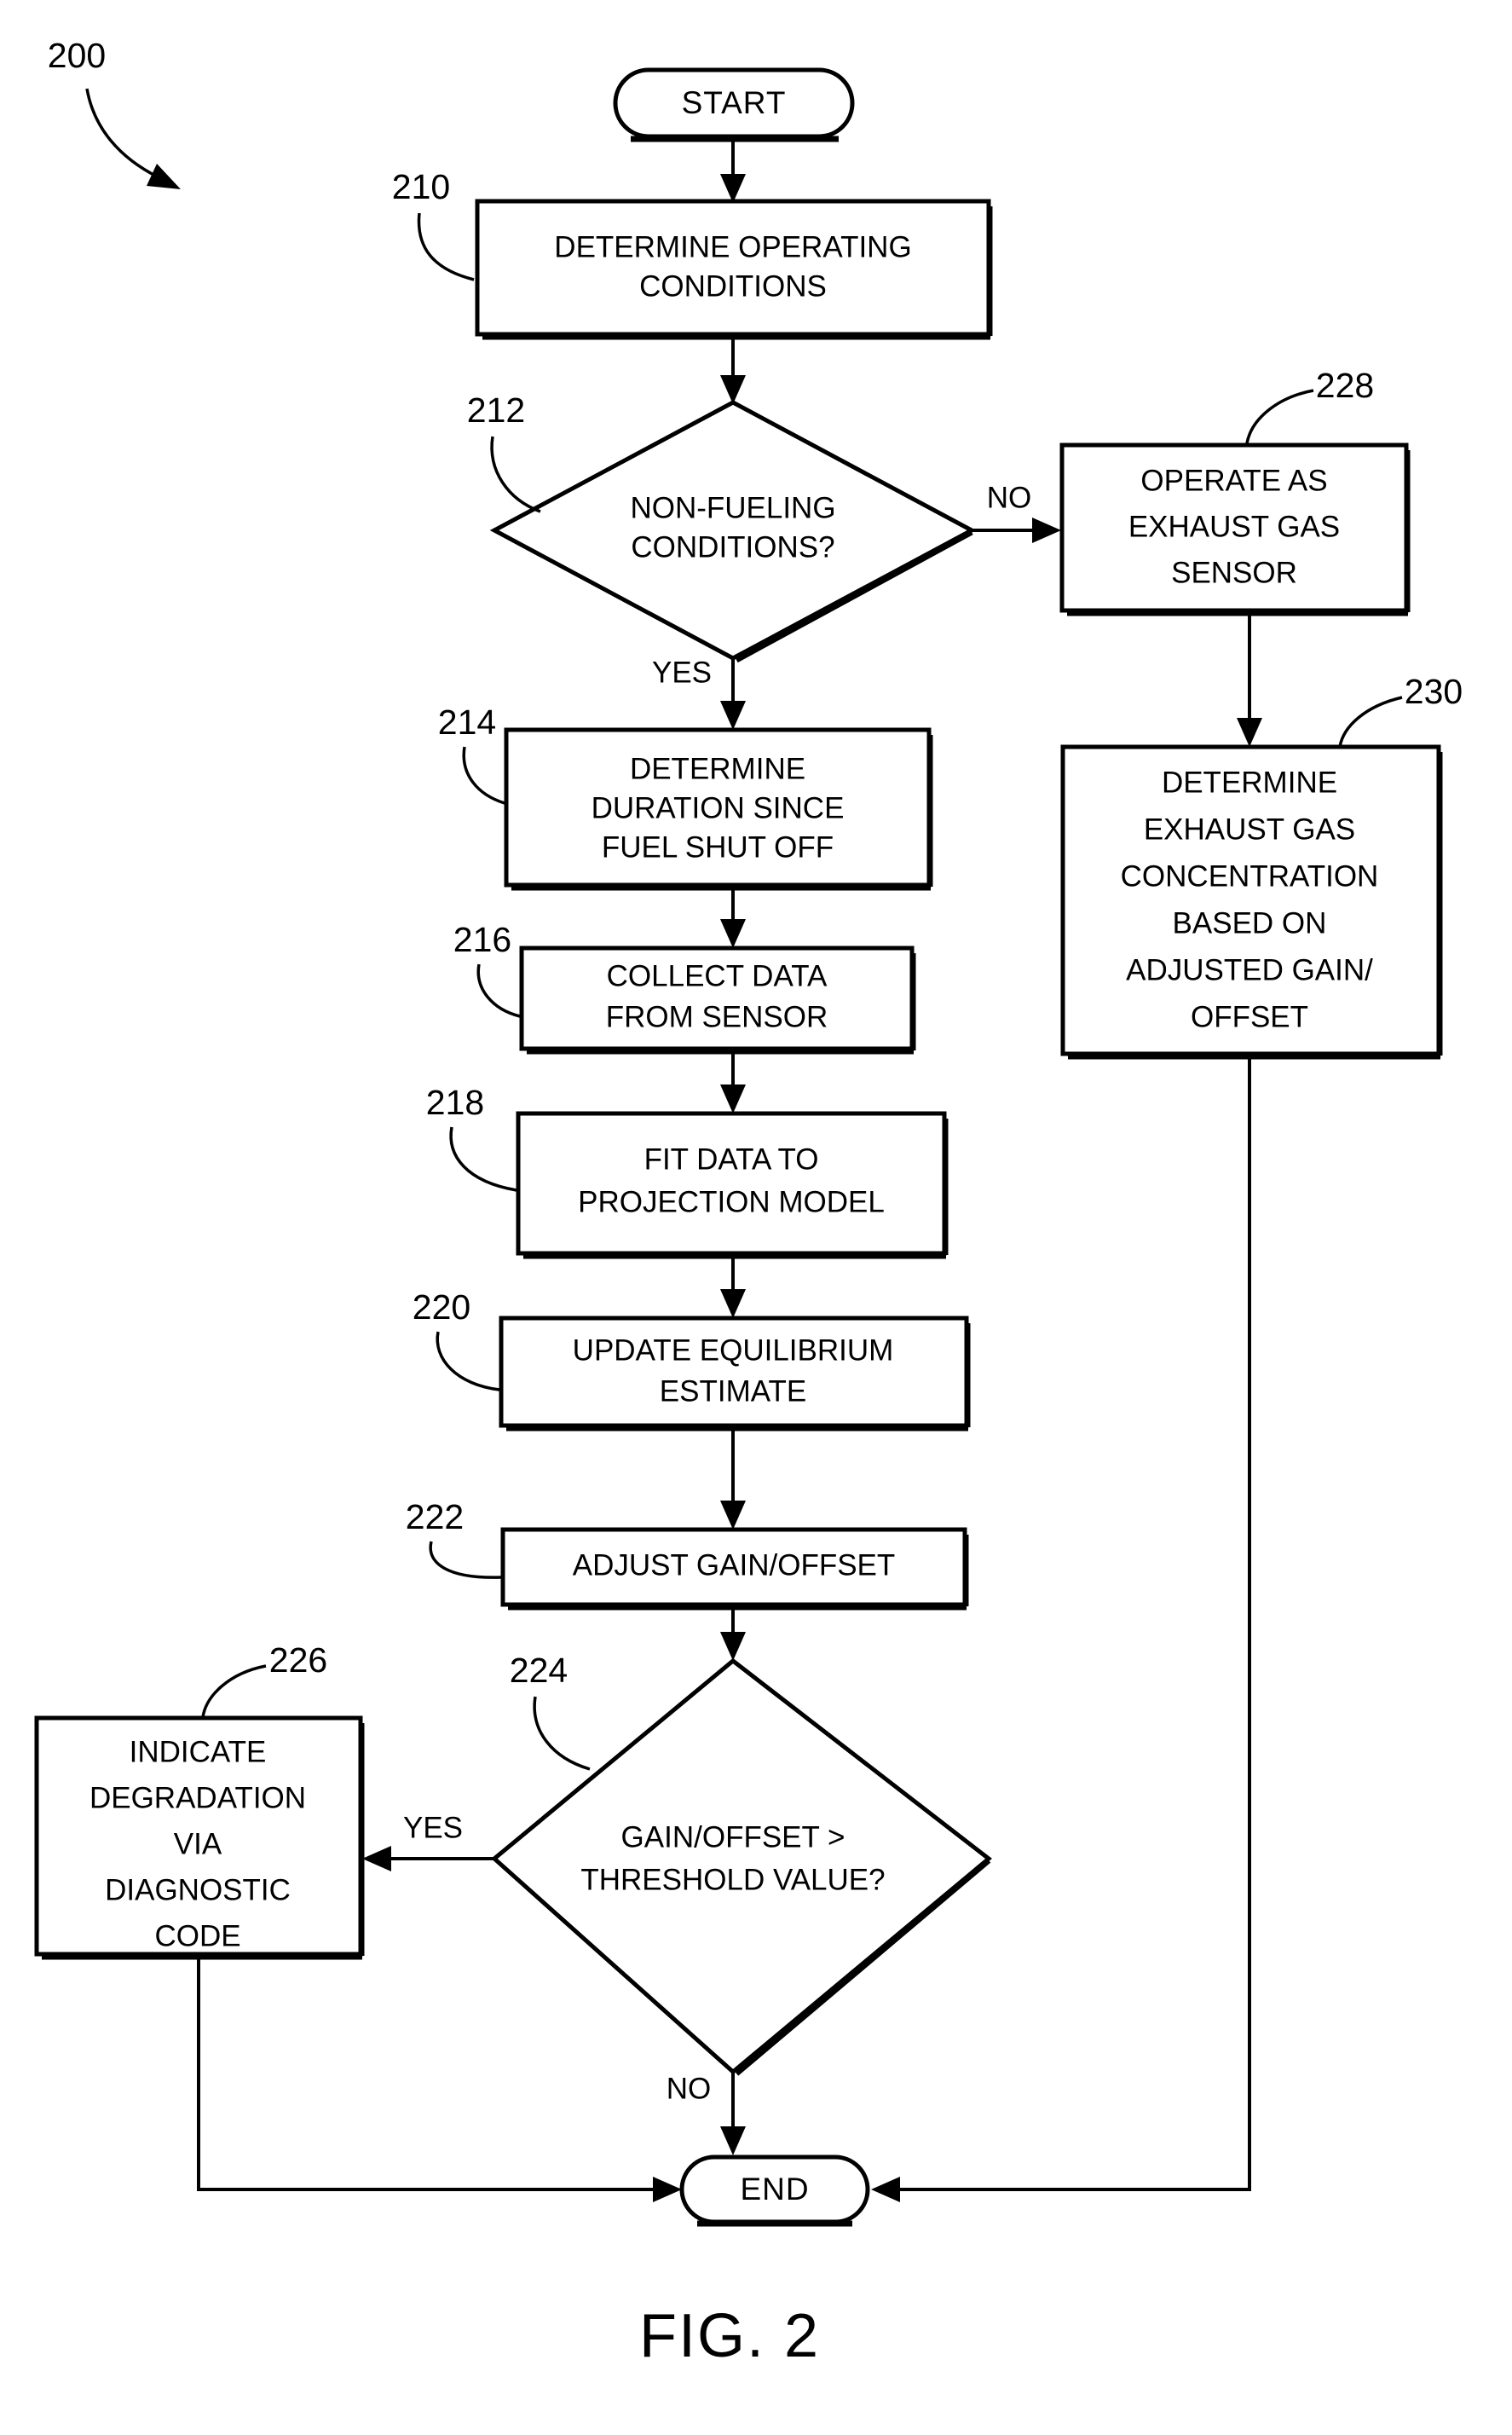 Image resolution: width=1512 pixels, height=2435 pixels. Describe the element at coordinates (197, 1935) in the screenshot. I see `node-226-line-4: CODE` at that location.